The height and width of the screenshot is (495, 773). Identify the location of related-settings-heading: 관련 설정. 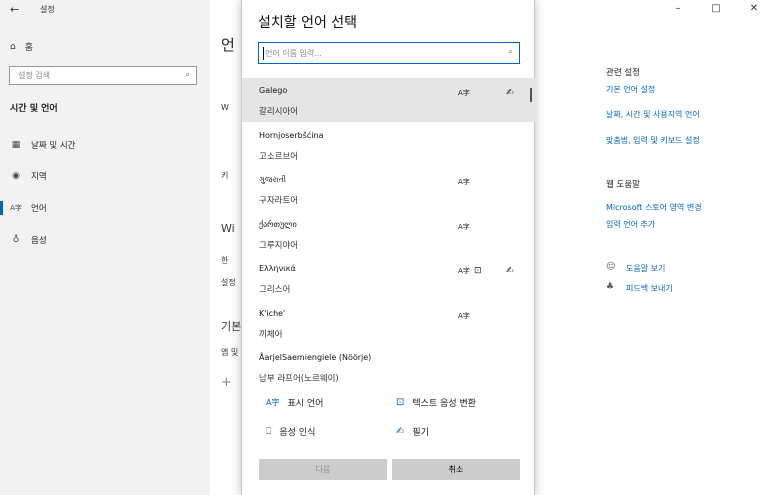
(623, 73).